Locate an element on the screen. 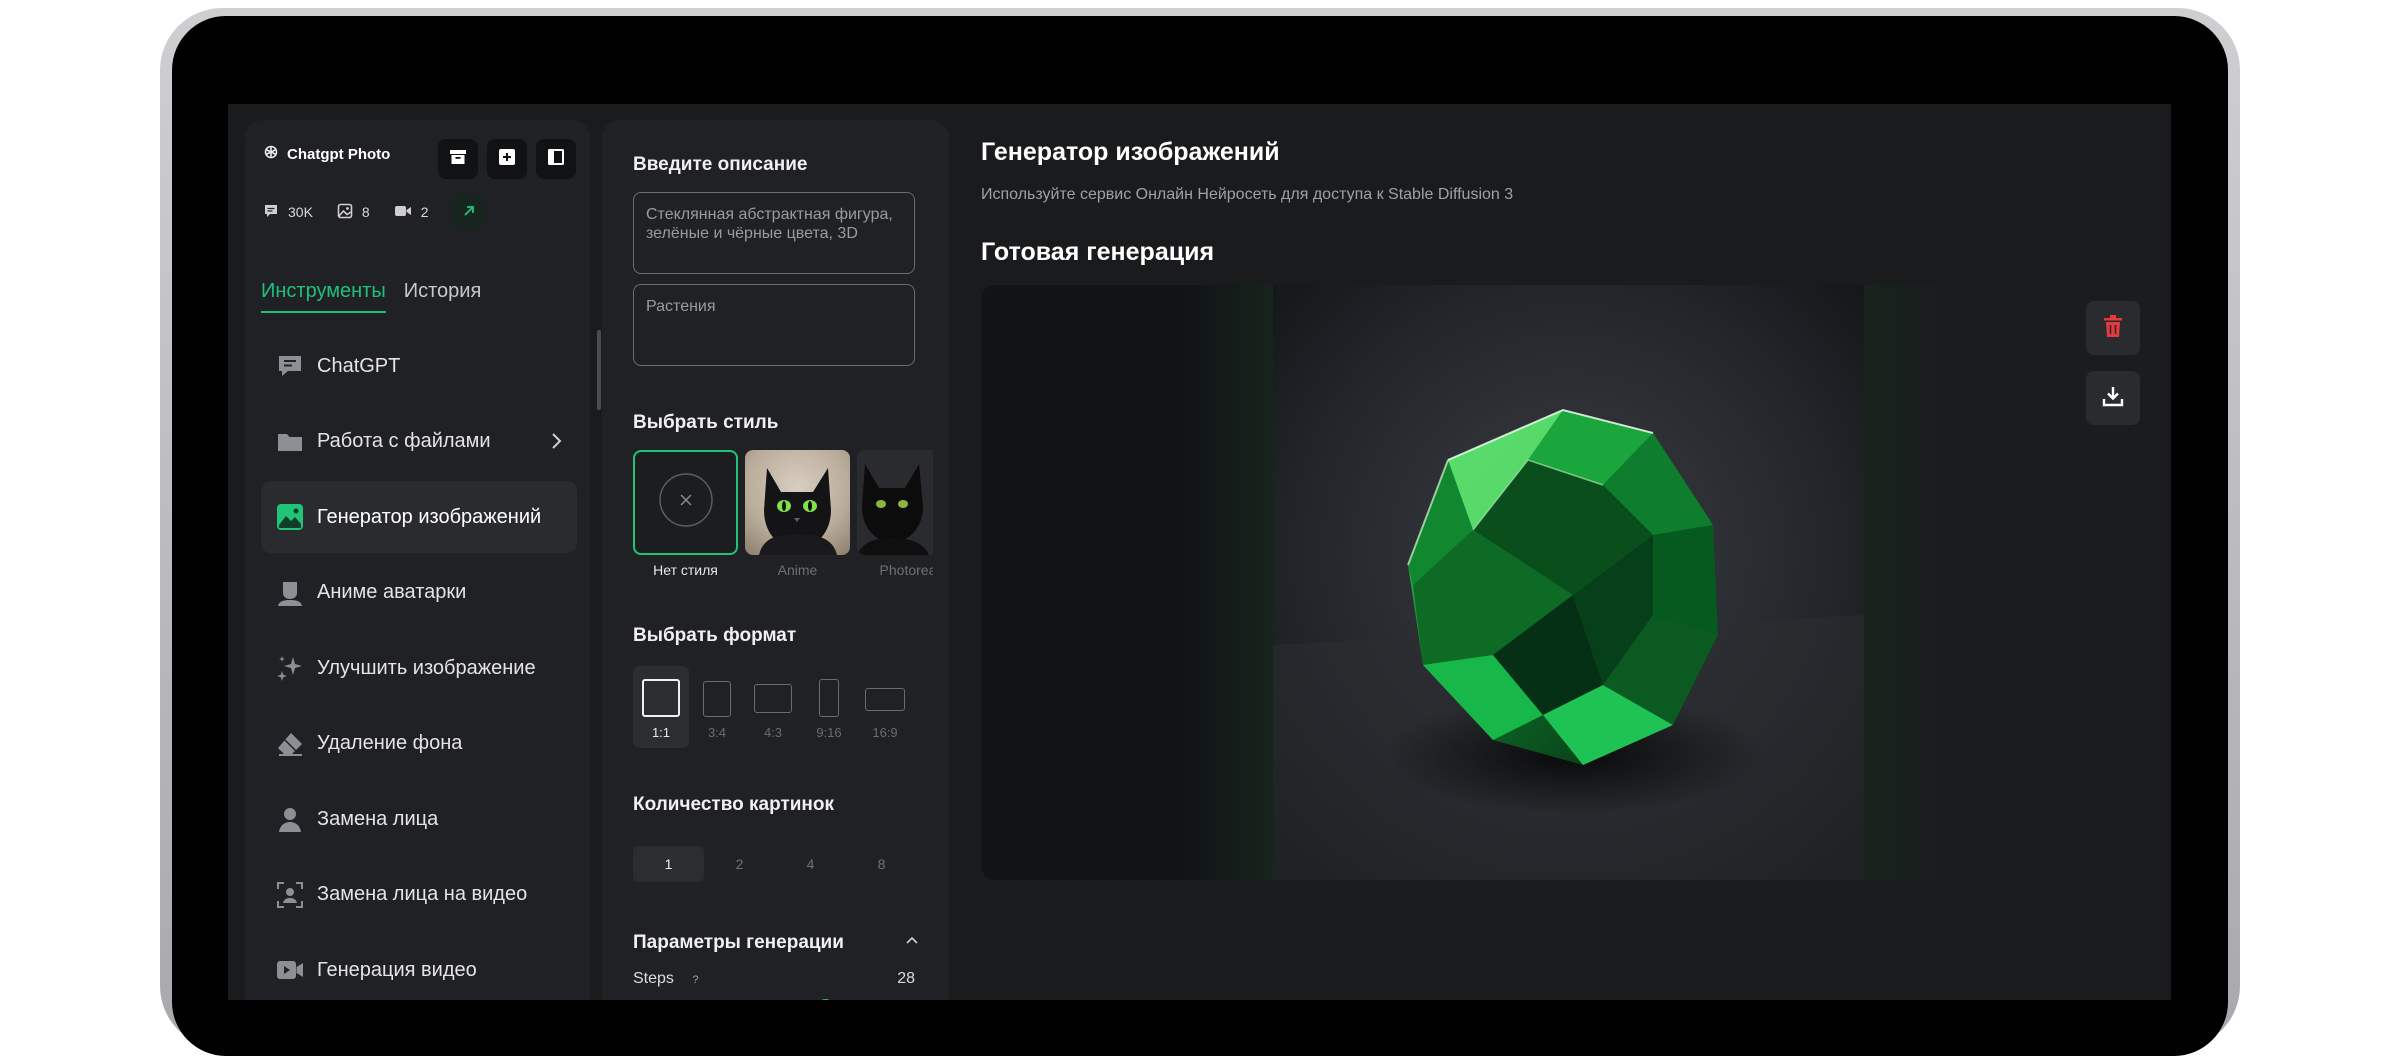  videos-count: 2 is located at coordinates (424, 212).